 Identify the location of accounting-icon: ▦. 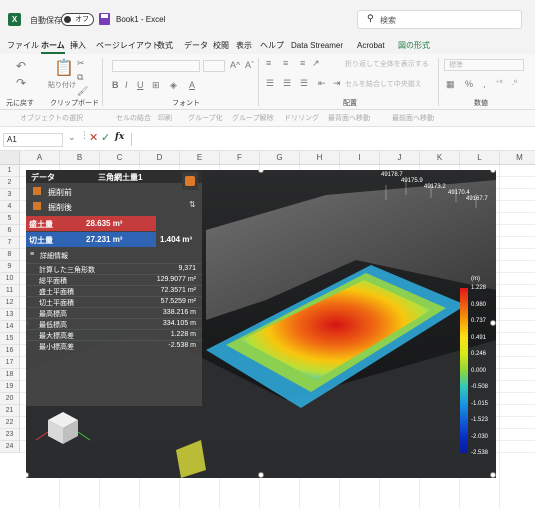
(450, 84).